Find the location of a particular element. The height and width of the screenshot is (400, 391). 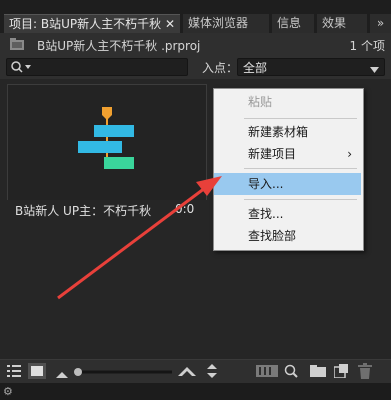

project-toolbar is located at coordinates (195, 371).